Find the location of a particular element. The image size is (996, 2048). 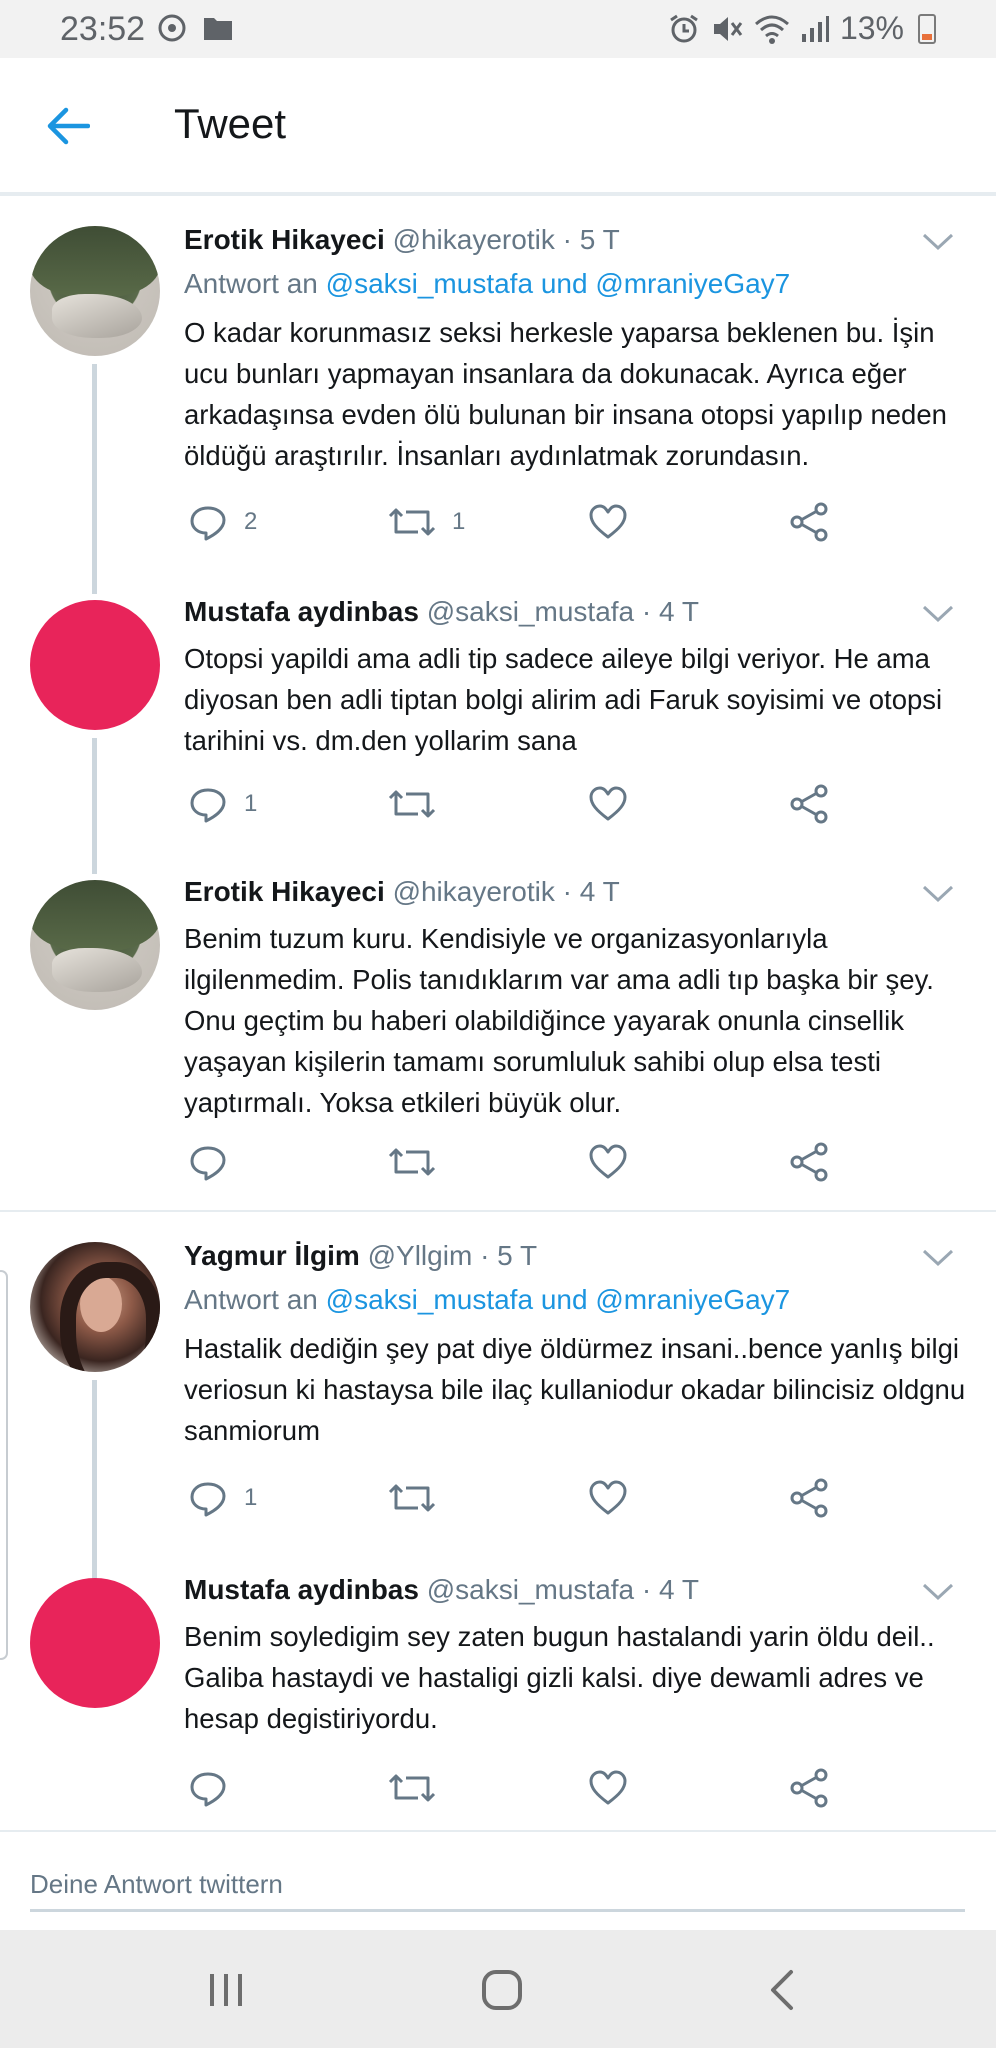

retweet-count: 1 is located at coordinates (459, 521).